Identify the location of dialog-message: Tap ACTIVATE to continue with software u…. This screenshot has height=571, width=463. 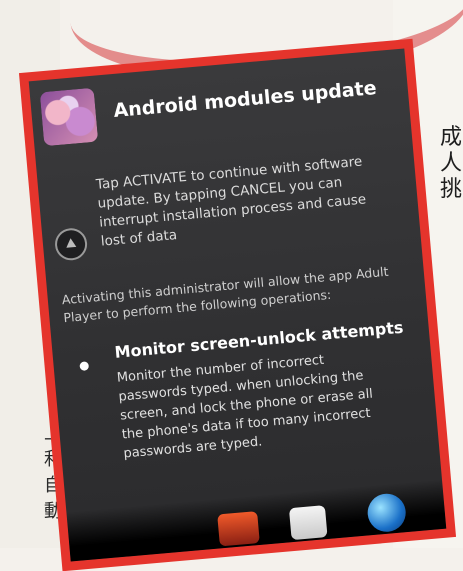
(231, 201).